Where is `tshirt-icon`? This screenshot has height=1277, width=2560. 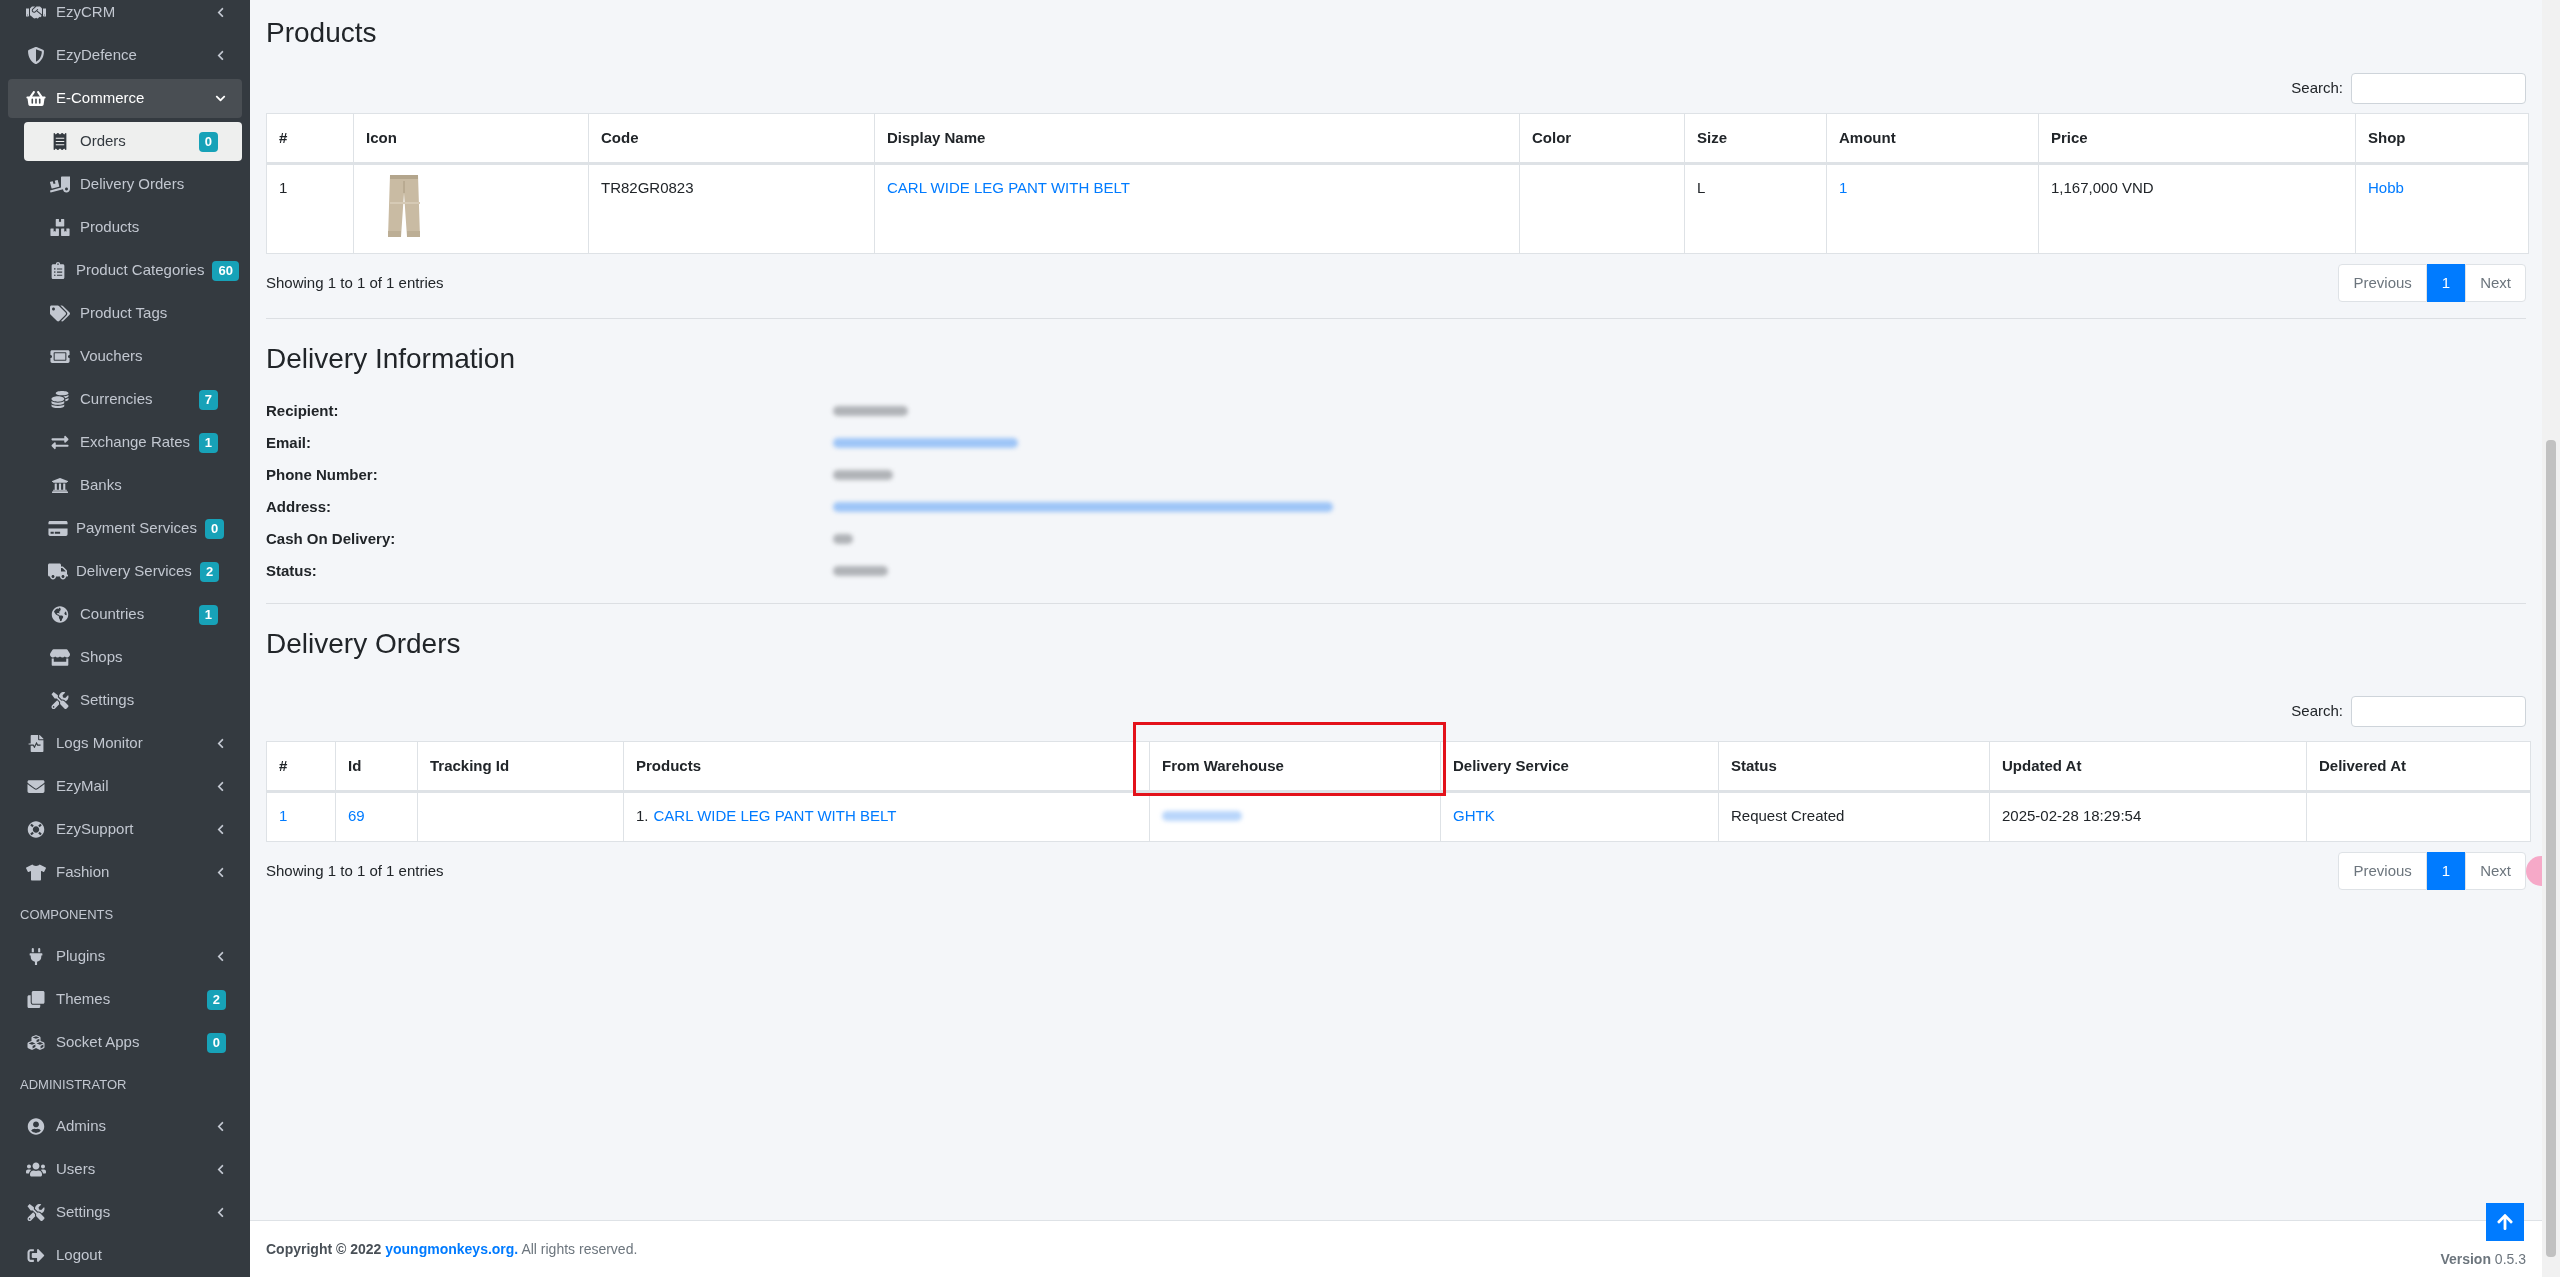
tshirt-icon is located at coordinates (36, 872).